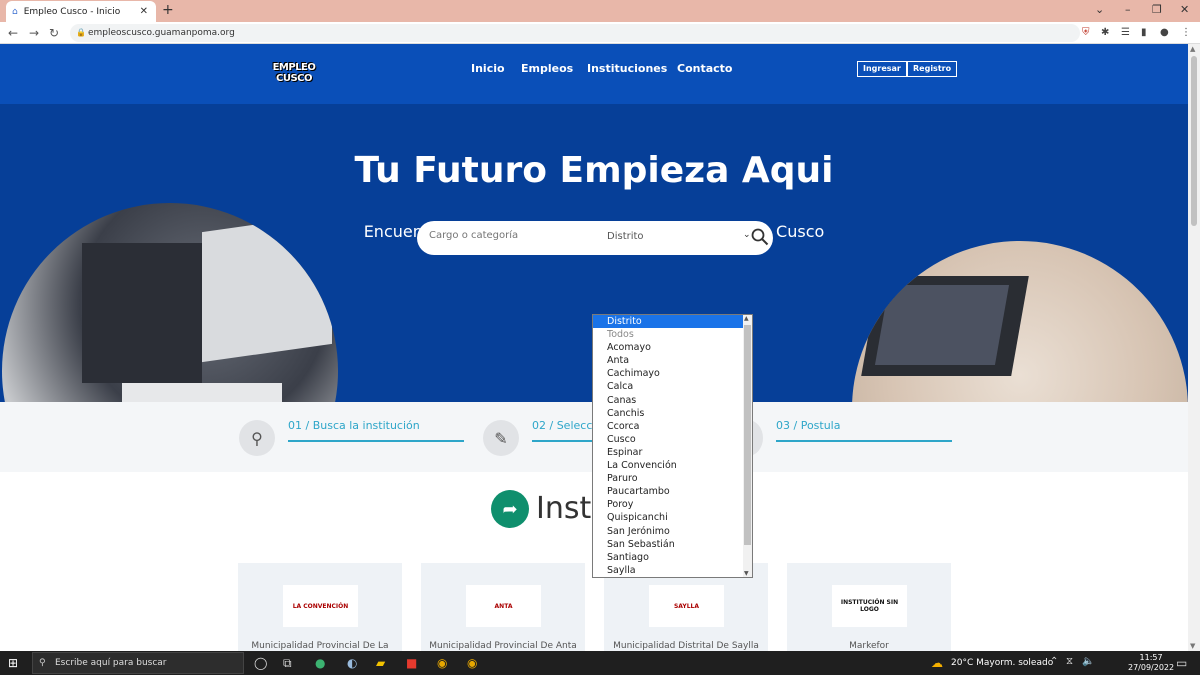  What do you see at coordinates (13, 663) in the screenshot?
I see `windows-start-icon: ⊞` at bounding box center [13, 663].